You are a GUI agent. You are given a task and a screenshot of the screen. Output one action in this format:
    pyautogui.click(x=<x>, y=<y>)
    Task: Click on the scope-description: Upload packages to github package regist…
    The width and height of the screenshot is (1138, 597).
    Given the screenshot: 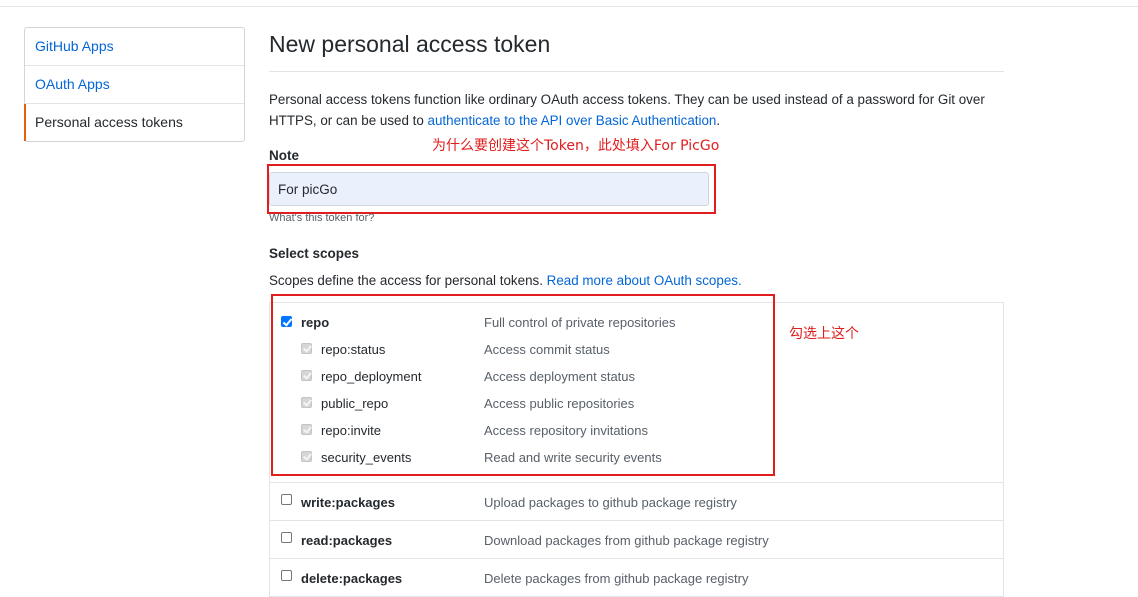 What is the action you would take?
    pyautogui.click(x=610, y=502)
    